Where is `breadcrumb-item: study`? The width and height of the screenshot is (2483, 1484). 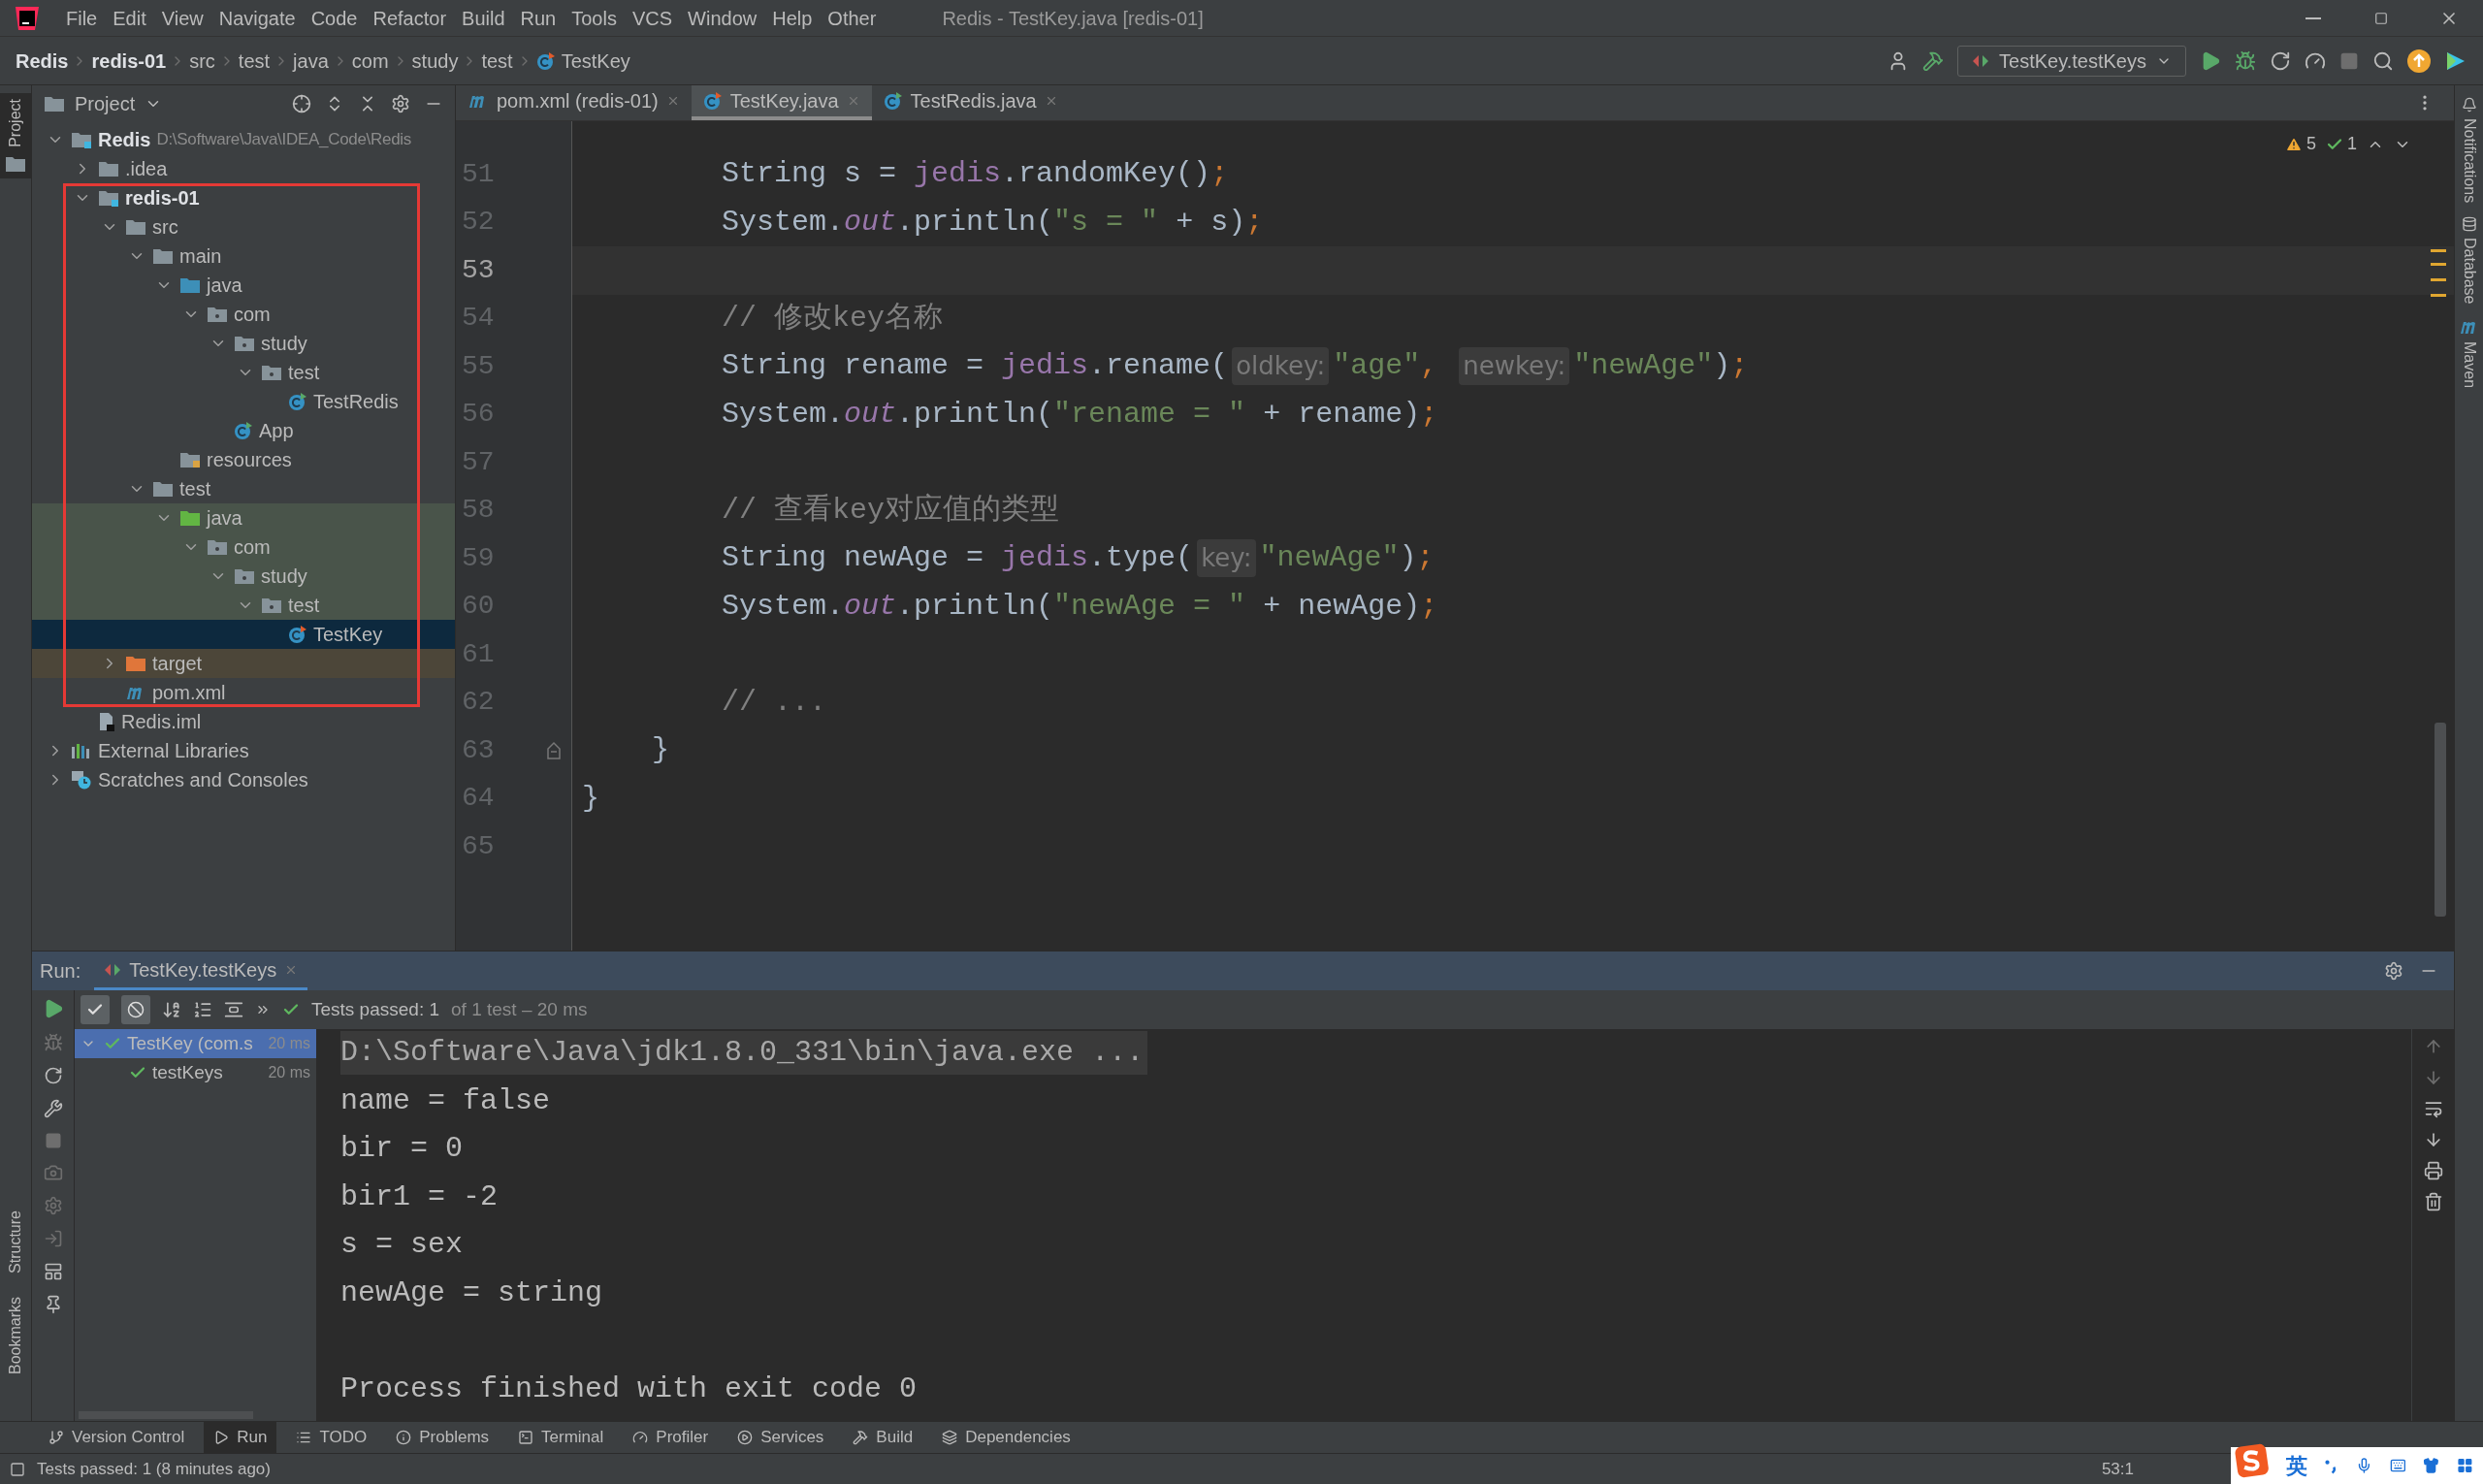
breadcrumb-item: study is located at coordinates (435, 61).